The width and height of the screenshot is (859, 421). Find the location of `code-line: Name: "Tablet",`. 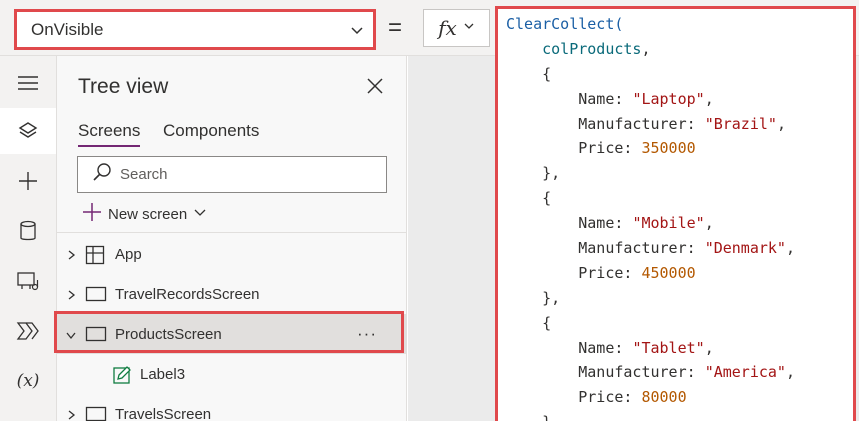

code-line: Name: "Tablet", is located at coordinates (679, 348).